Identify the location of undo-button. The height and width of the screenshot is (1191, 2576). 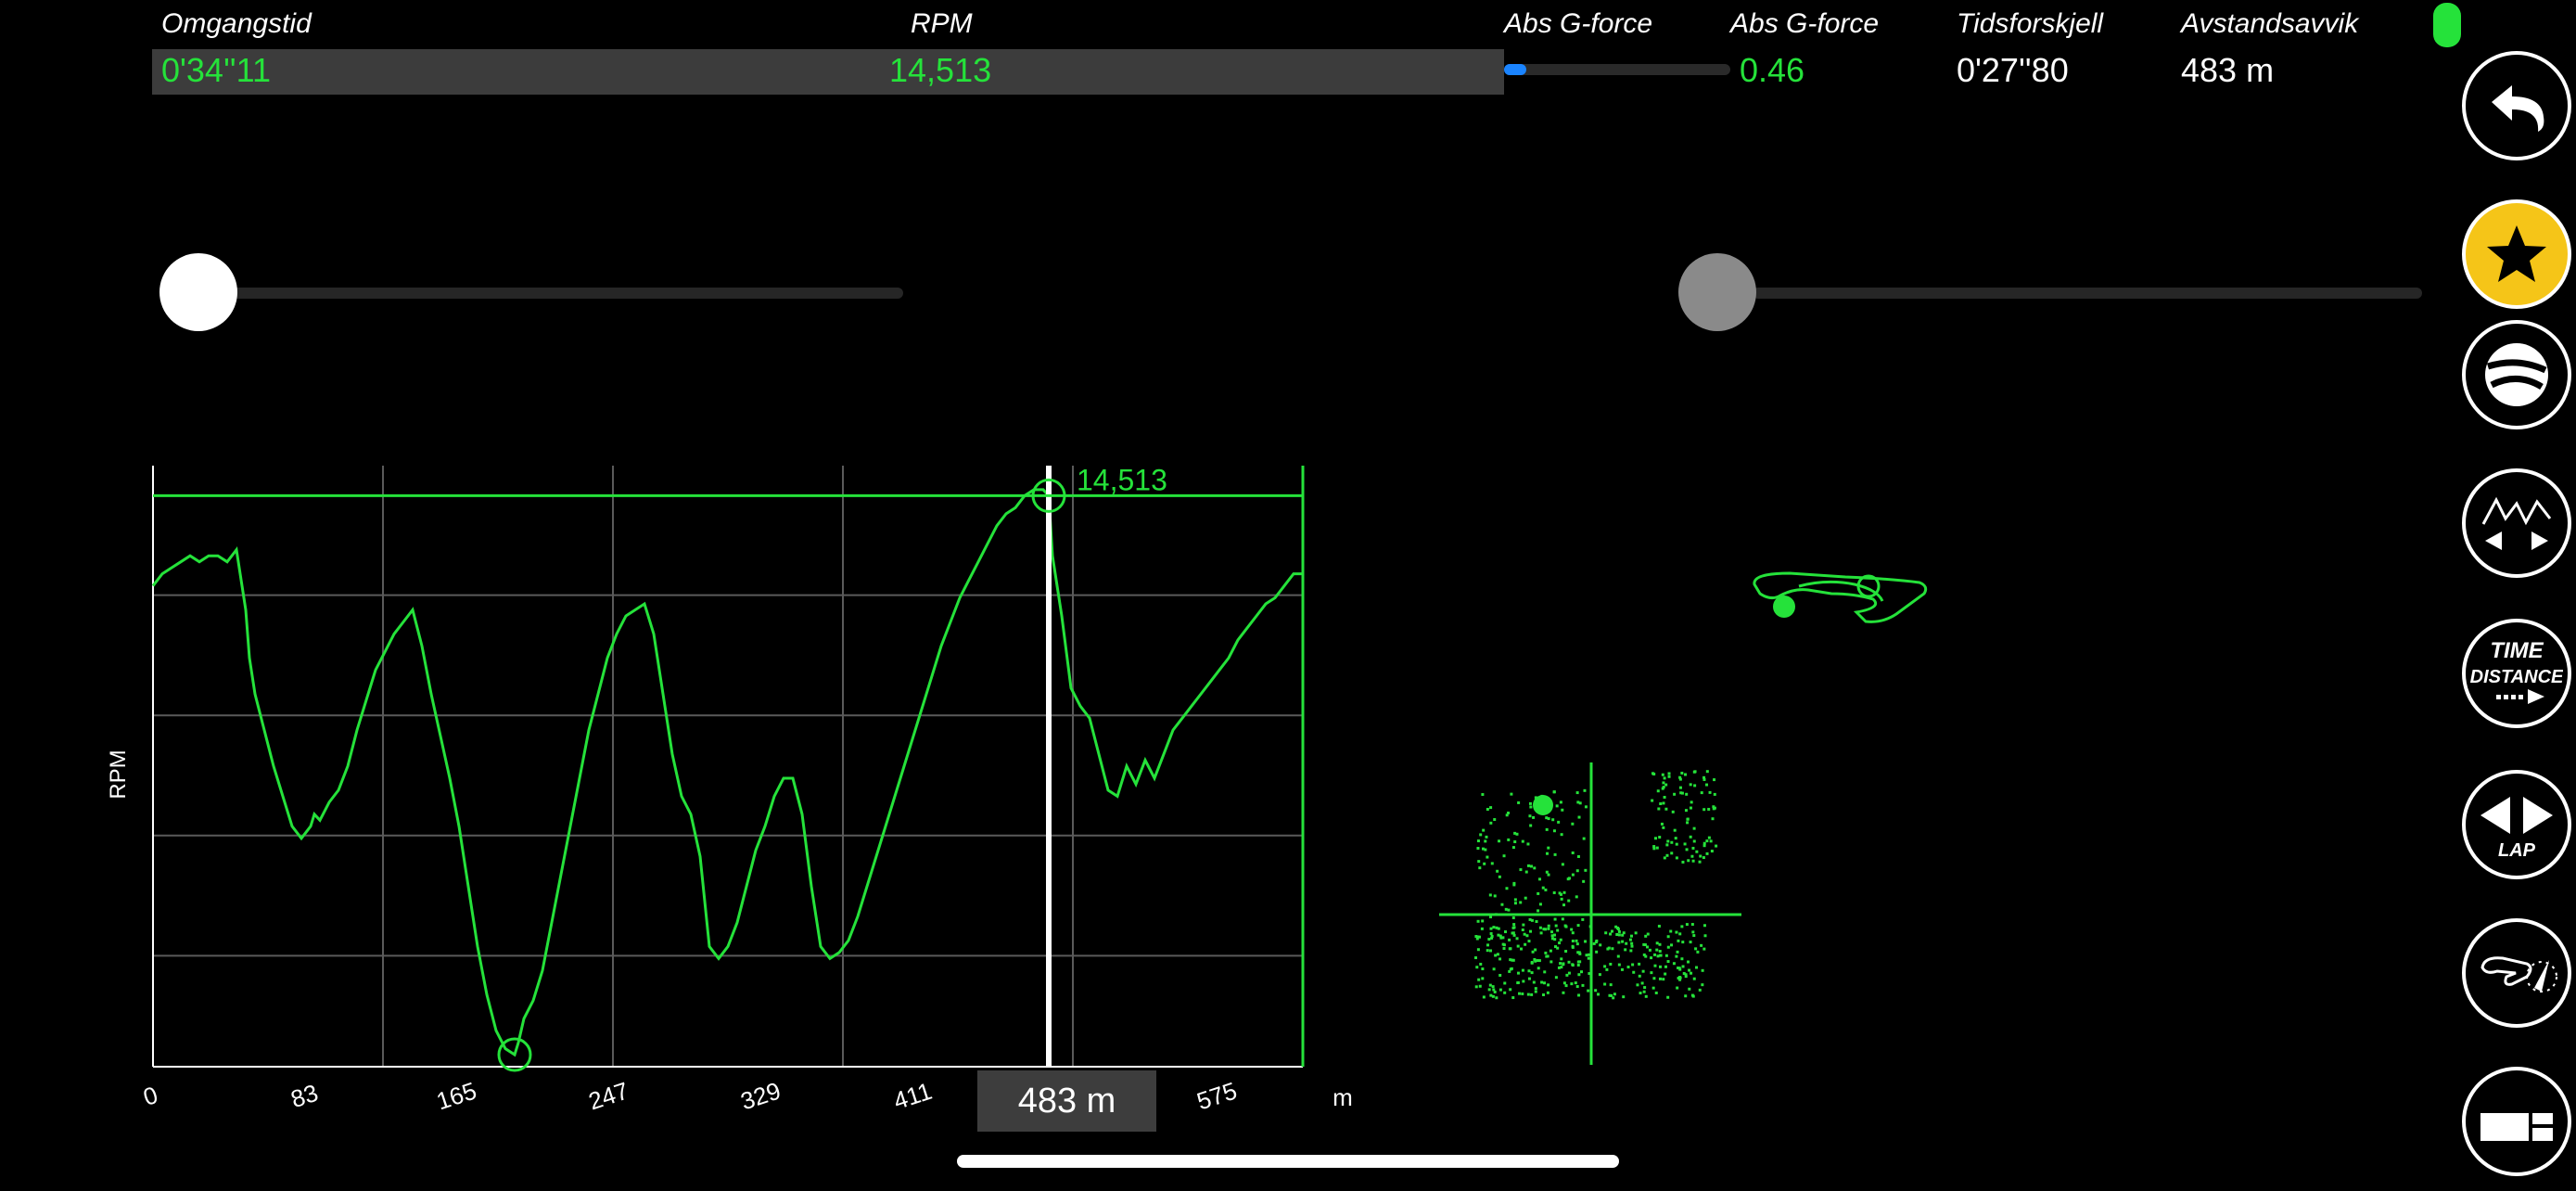
(2516, 105).